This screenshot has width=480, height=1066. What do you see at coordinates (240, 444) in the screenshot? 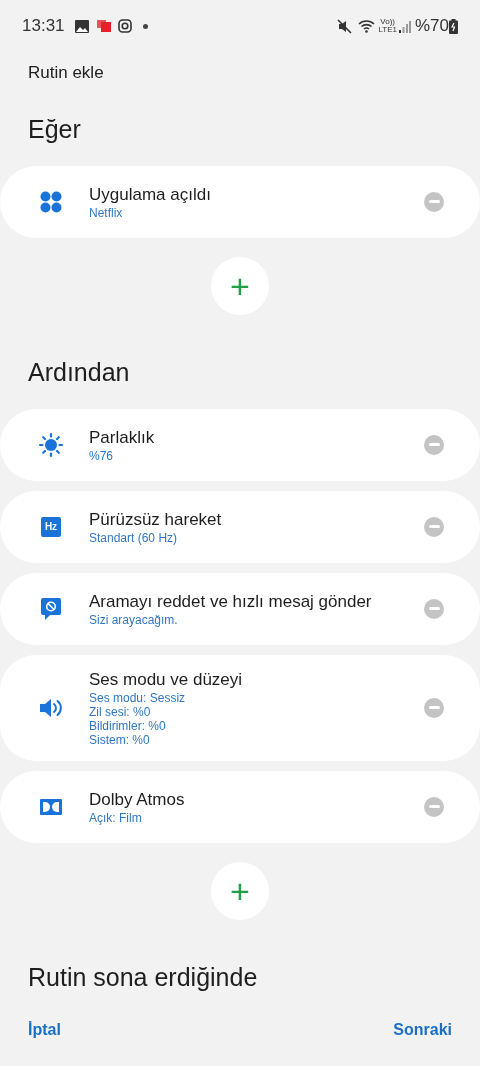
I see `routine-card: Parlaklık %76` at bounding box center [240, 444].